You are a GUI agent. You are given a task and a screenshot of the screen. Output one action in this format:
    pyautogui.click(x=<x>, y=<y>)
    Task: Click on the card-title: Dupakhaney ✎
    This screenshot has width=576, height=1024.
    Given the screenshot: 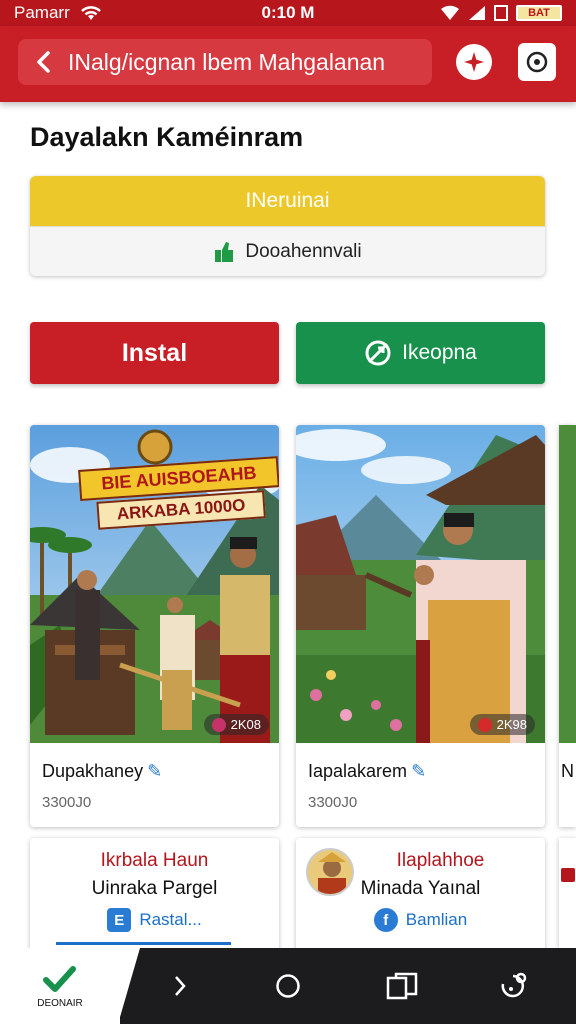 What is the action you would take?
    pyautogui.click(x=154, y=771)
    